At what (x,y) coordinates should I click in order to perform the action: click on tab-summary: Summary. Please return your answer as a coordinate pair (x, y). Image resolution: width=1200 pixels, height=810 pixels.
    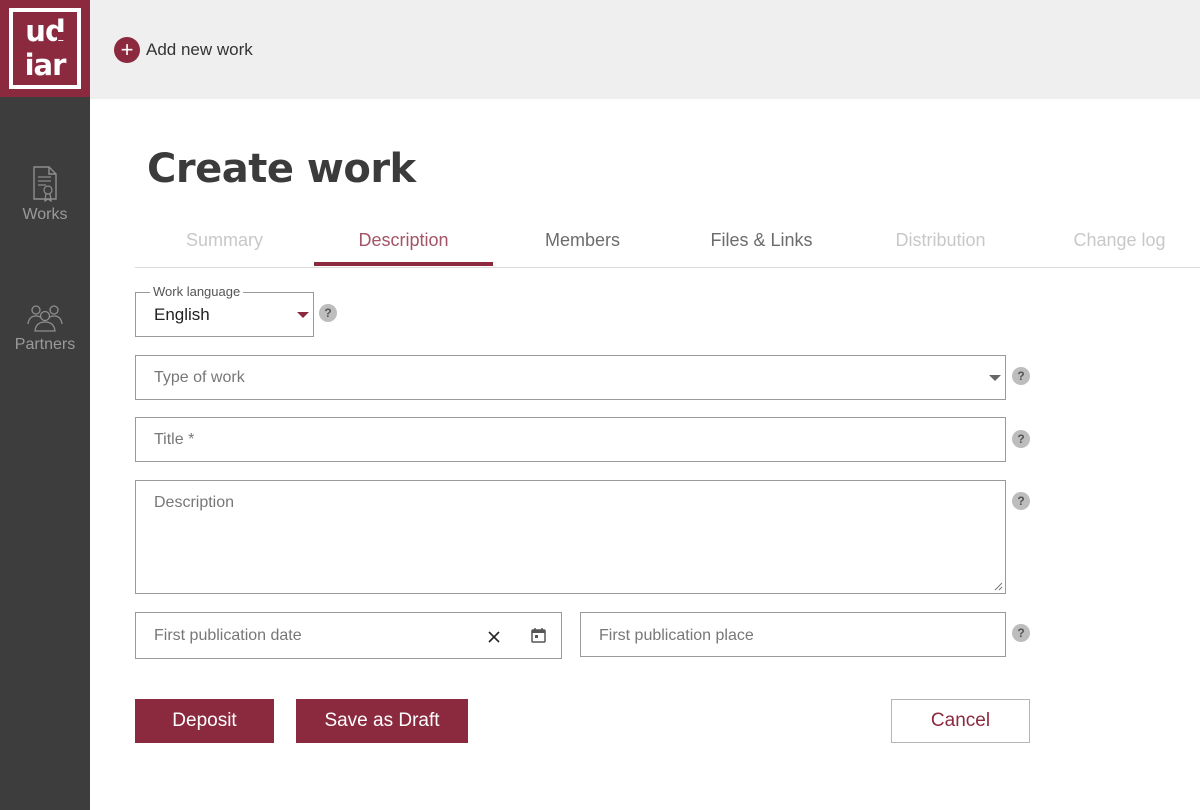
    Looking at the image, I should click on (224, 242).